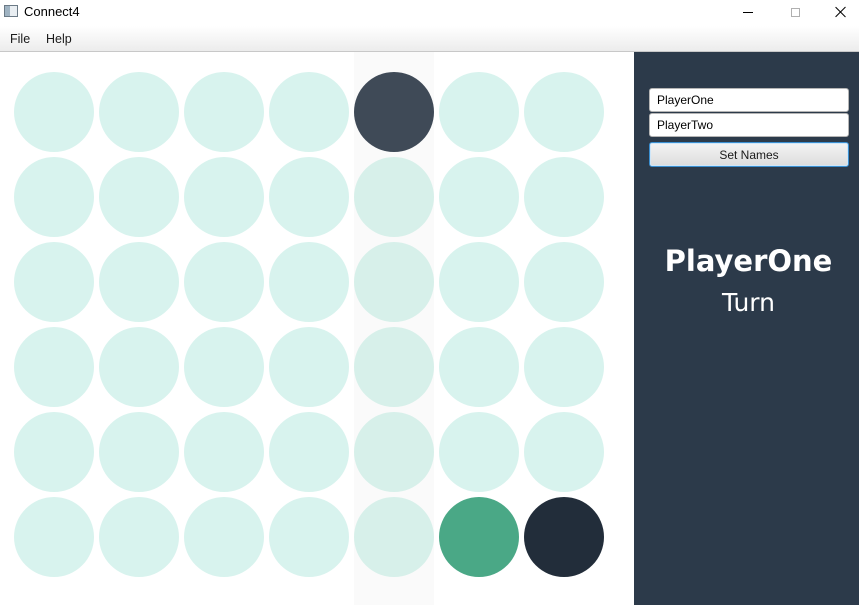 This screenshot has height=605, width=859. I want to click on title-bar: Connect4, so click(429, 13).